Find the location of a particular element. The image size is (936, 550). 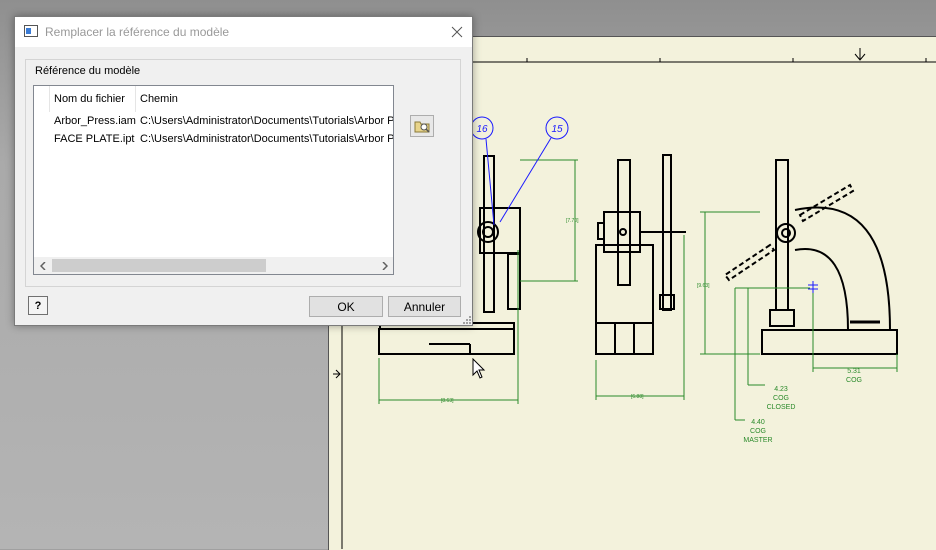

mouse-cursor-icon is located at coordinates (479, 368).